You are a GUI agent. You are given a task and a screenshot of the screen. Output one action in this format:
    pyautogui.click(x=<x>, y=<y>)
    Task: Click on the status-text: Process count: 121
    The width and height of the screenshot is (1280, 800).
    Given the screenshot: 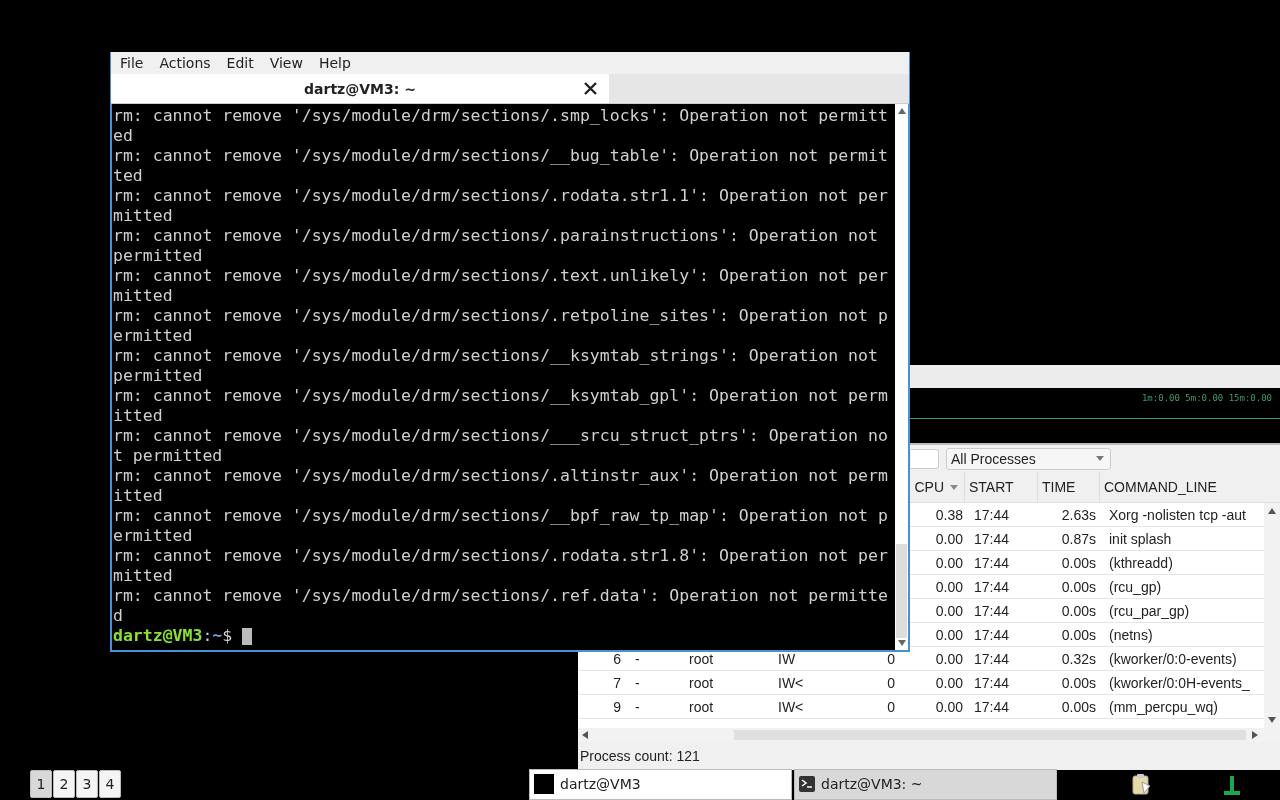 What is the action you would take?
    pyautogui.click(x=640, y=756)
    